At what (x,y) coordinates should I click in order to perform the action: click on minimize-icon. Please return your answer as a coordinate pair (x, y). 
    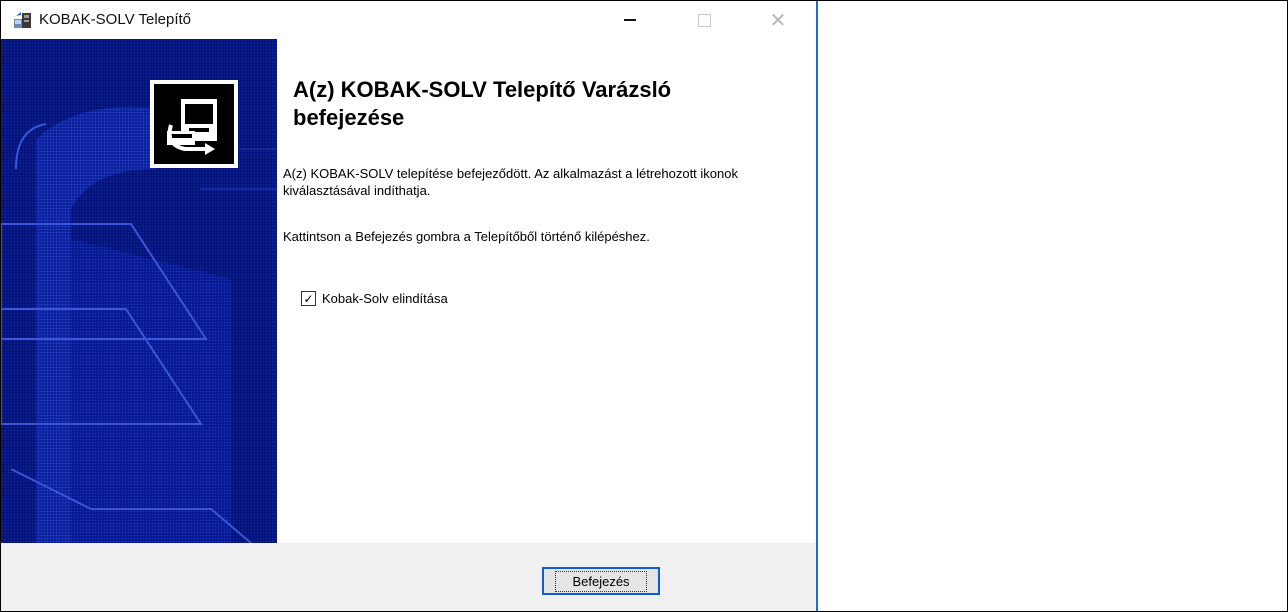
    Looking at the image, I should click on (630, 20).